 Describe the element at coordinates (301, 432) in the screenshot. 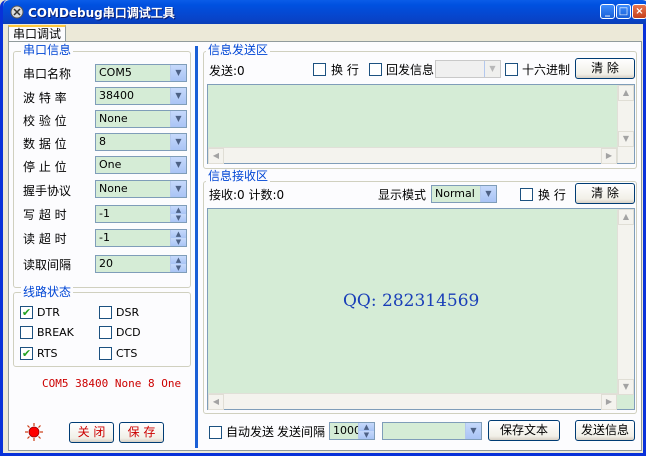

I see `send-interval-label: 发送间隔` at that location.